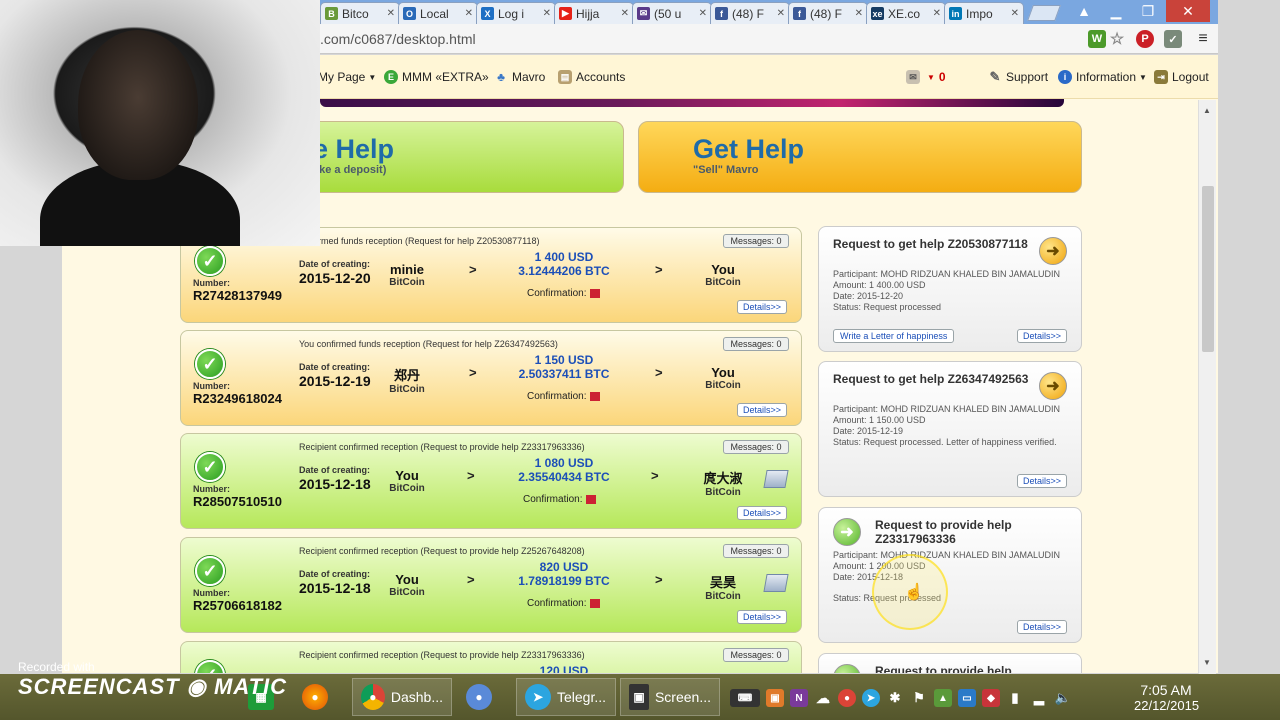 Image resolution: width=1280 pixels, height=720 pixels. I want to click on browser-tab-login: X Log i ✕, so click(516, 13).